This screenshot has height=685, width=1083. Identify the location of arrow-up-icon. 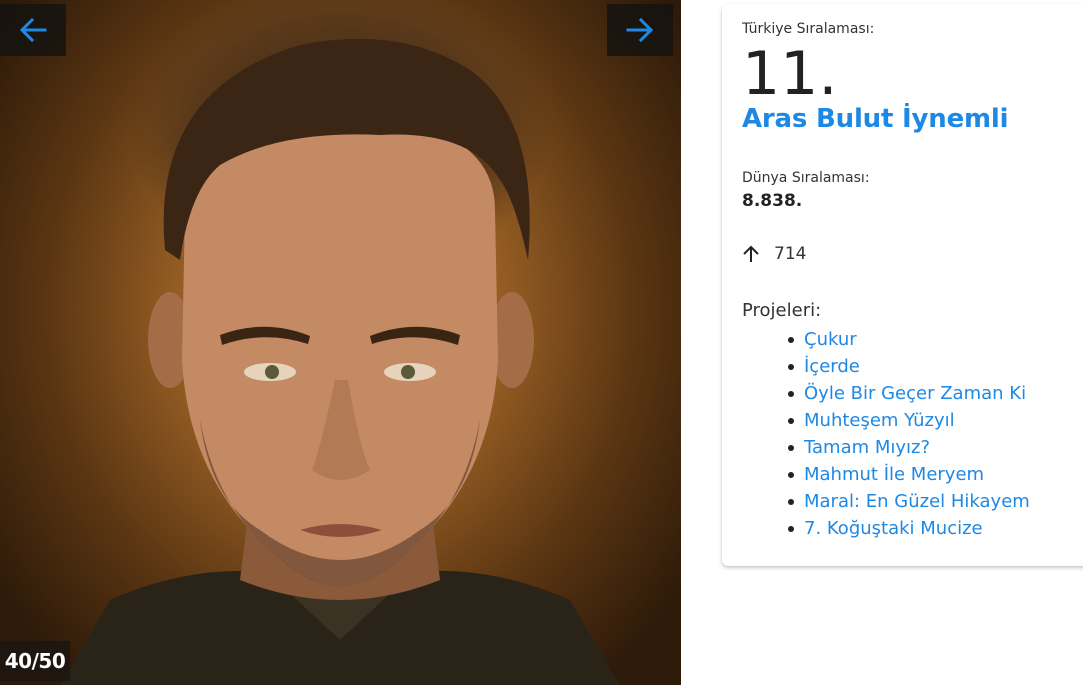
(751, 253).